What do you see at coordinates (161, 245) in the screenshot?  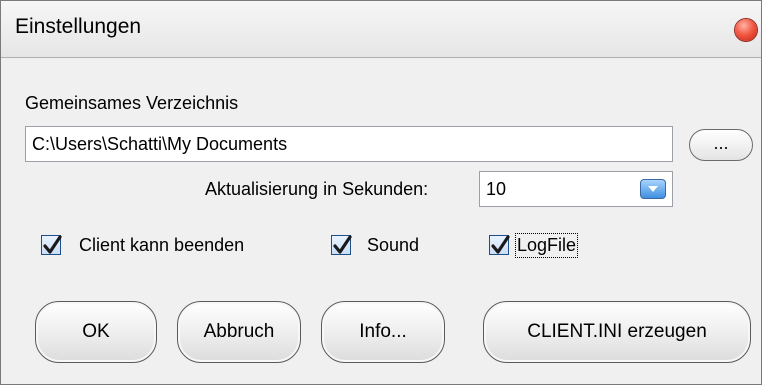 I see `client-can-quit-label: Client kann beenden` at bounding box center [161, 245].